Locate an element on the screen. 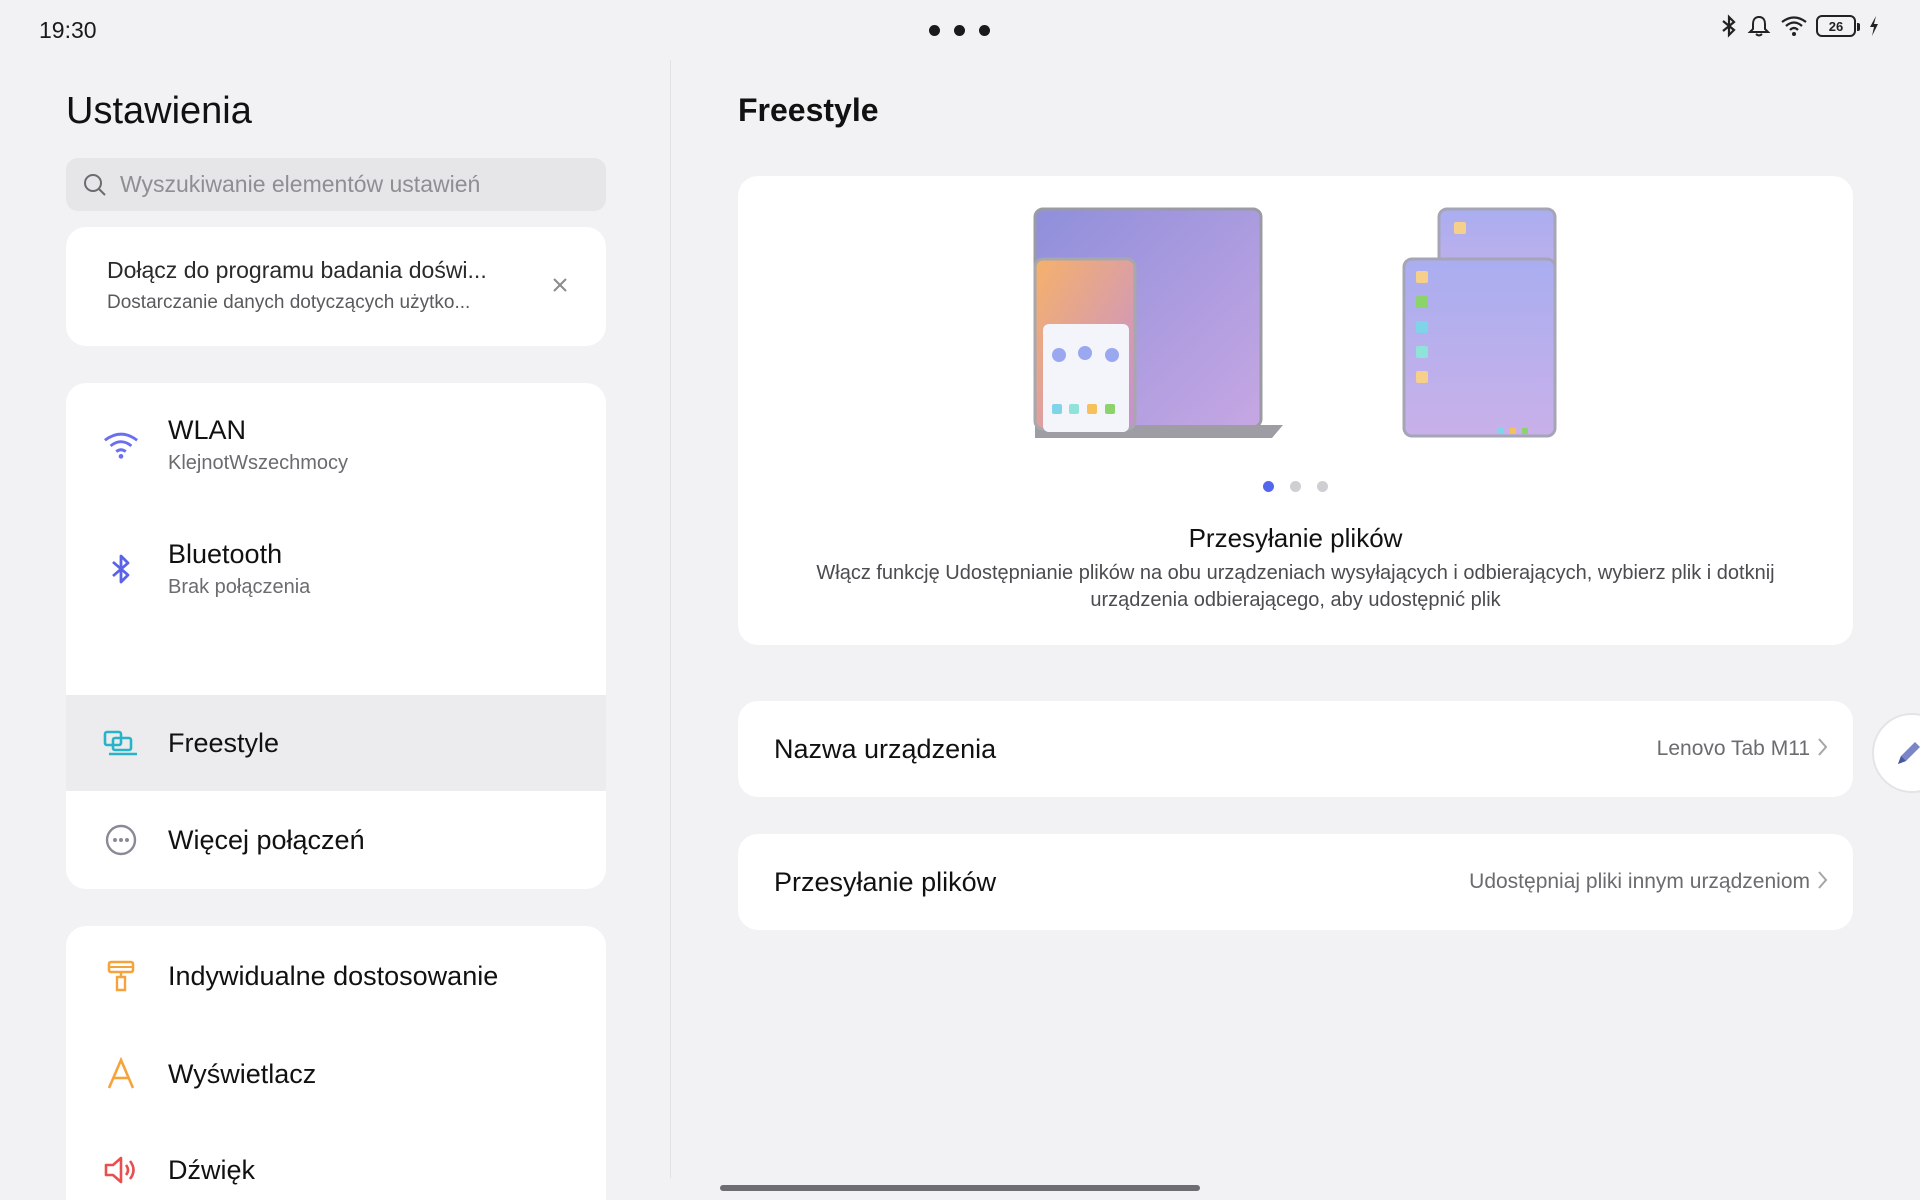 Image resolution: width=1920 pixels, height=1200 pixels. sidebar-item-sound: Dźwięk is located at coordinates (336, 1161).